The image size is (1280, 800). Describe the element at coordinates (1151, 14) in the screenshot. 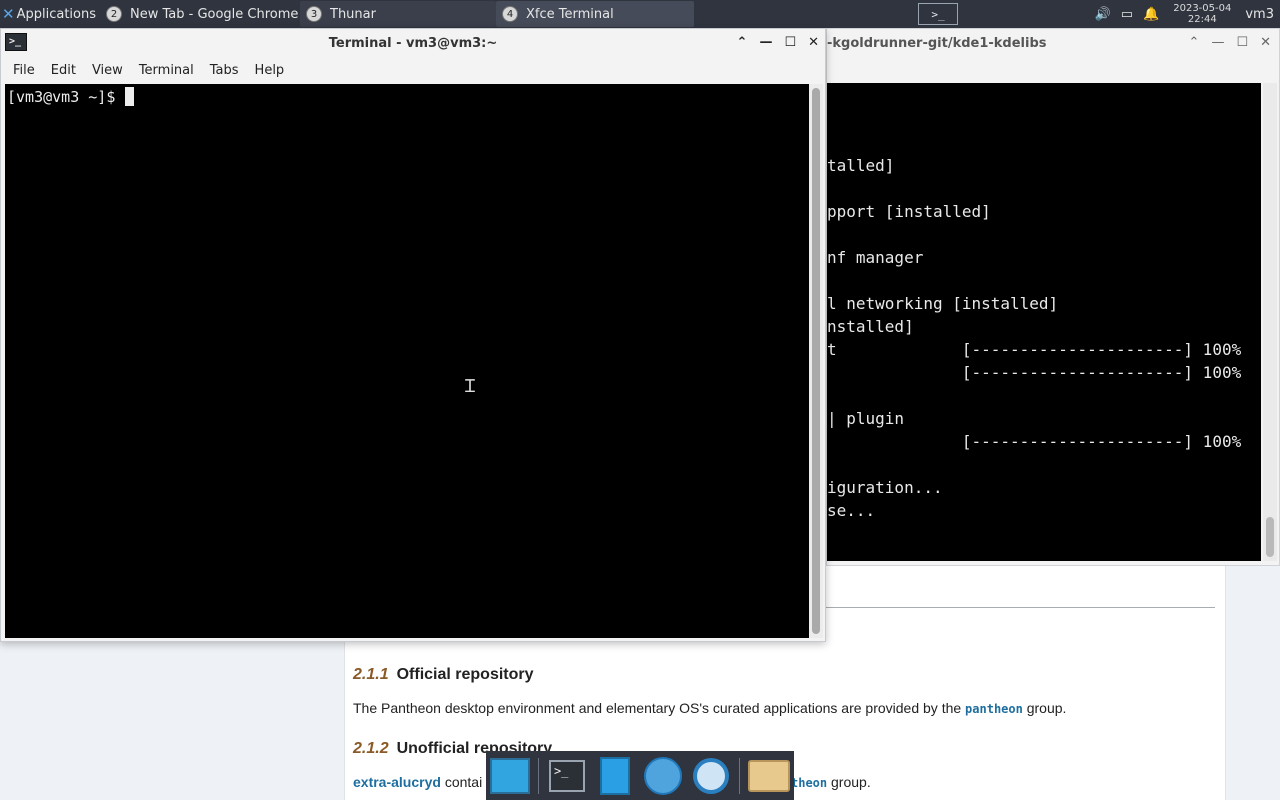

I see `notification-bell-icon: 🔔` at that location.